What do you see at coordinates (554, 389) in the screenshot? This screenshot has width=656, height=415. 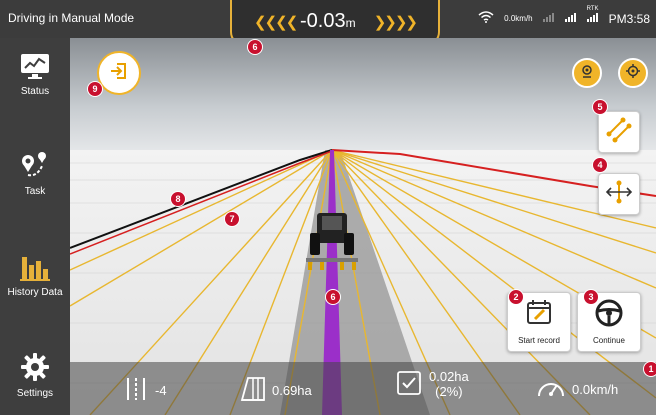 I see `speedometer-icon` at bounding box center [554, 389].